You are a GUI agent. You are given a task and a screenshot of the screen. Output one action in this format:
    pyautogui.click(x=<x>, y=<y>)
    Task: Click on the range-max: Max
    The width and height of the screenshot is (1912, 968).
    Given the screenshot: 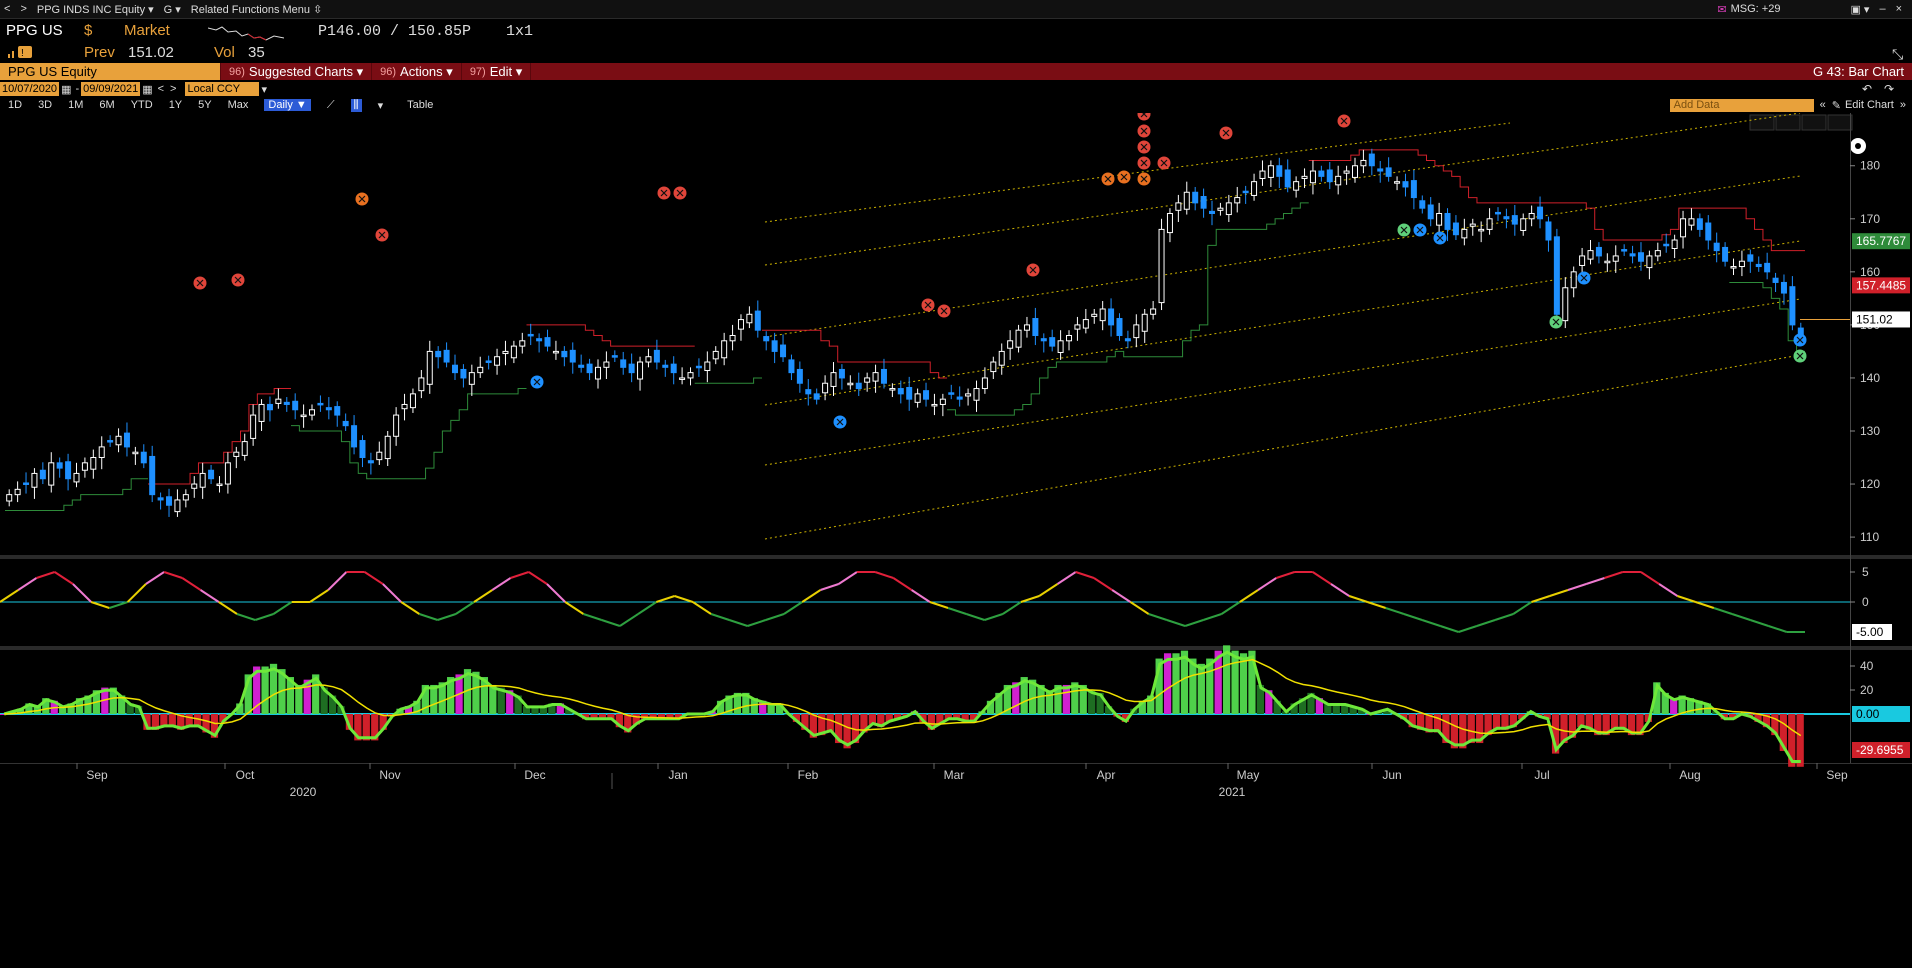 What is the action you would take?
    pyautogui.click(x=238, y=105)
    